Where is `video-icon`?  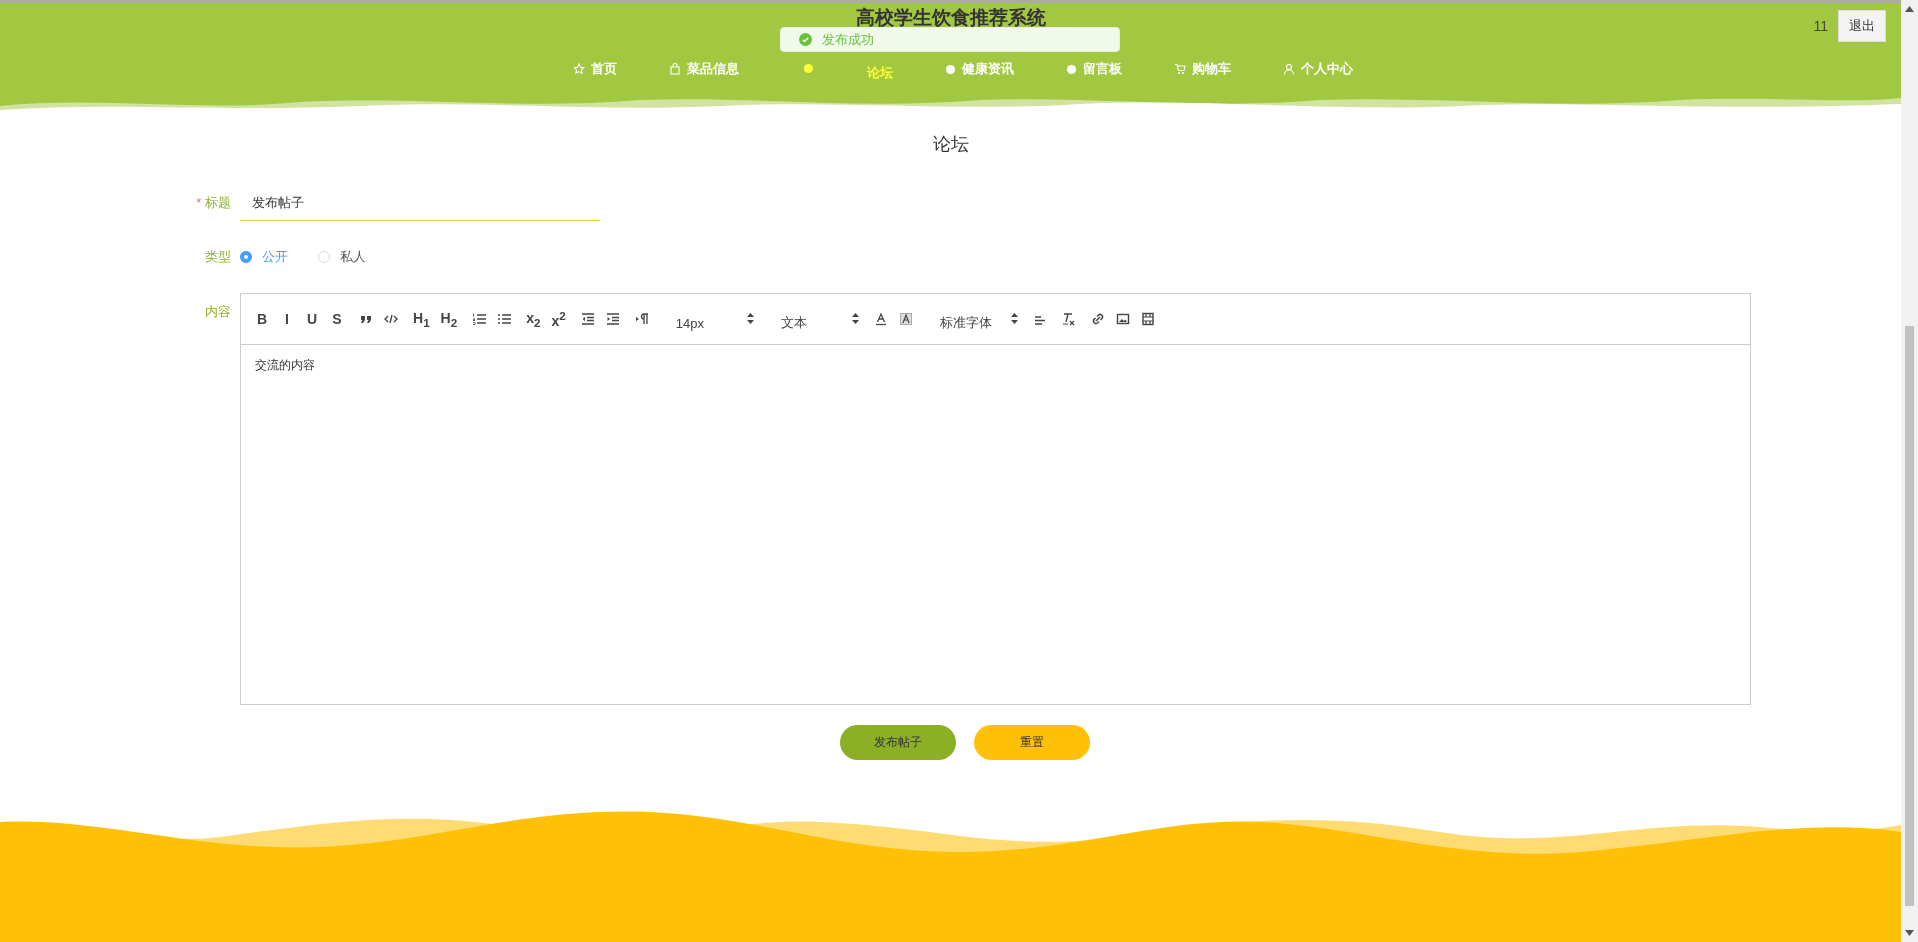
video-icon is located at coordinates (1147, 319).